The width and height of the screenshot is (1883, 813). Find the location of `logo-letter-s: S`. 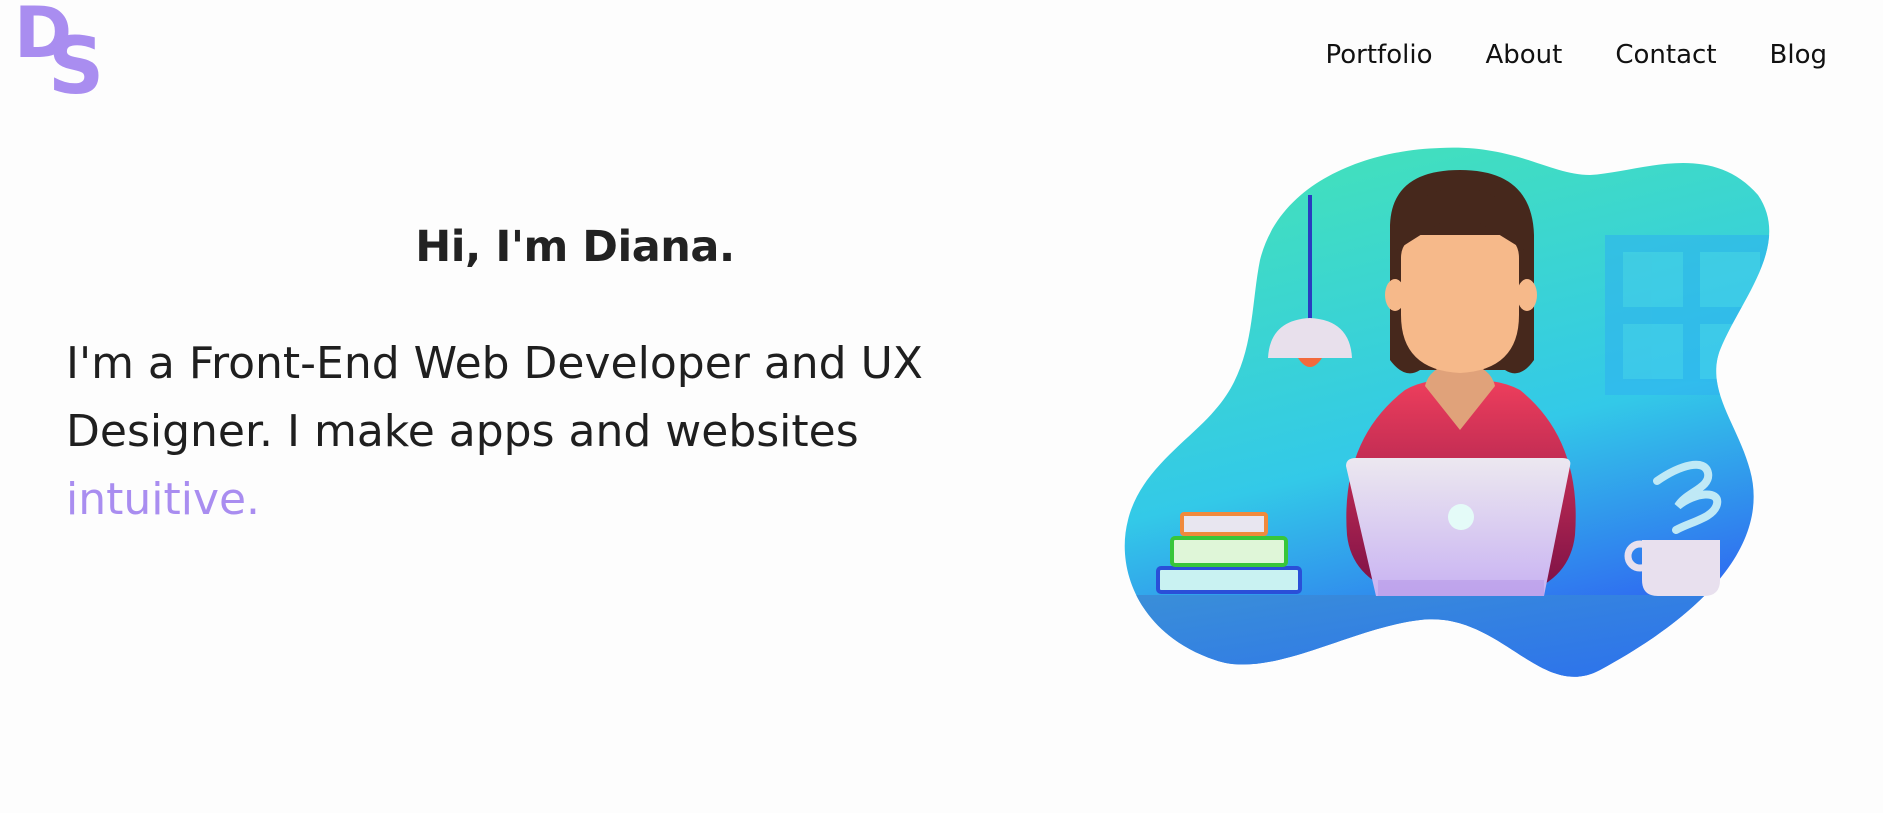

logo-letter-s: S is located at coordinates (76, 67).